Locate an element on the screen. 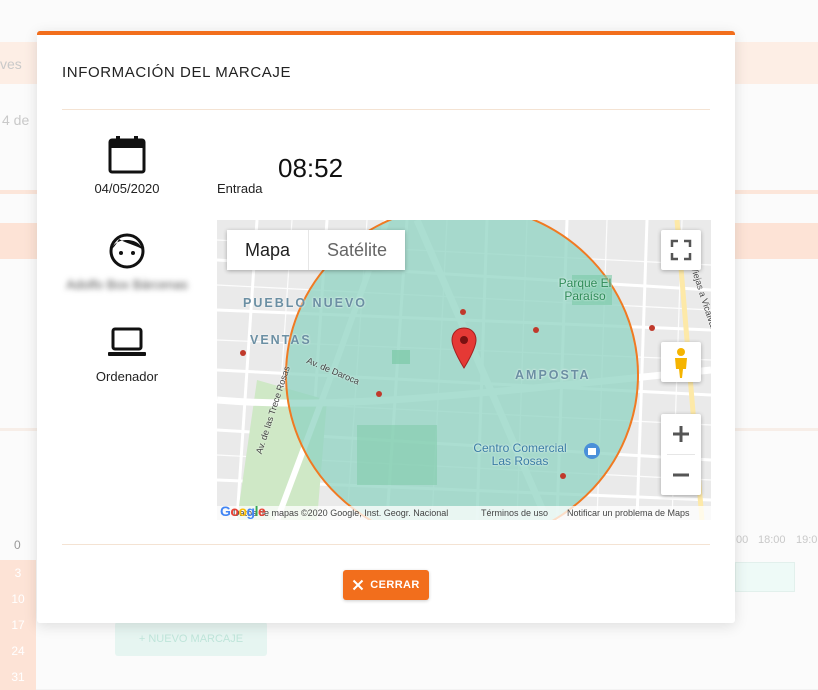  face-icon is located at coordinates (127, 251).